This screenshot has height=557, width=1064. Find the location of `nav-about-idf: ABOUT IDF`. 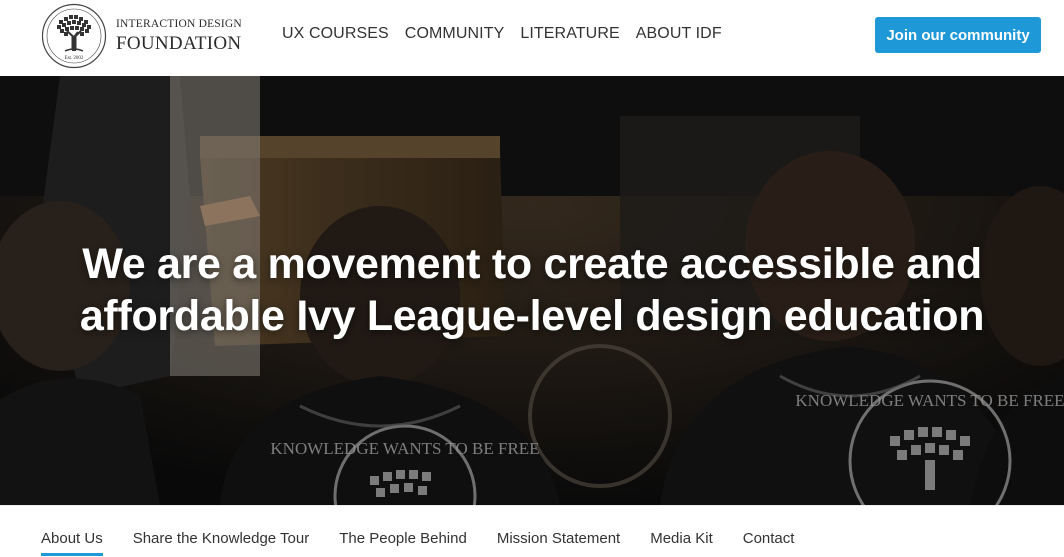

nav-about-idf: ABOUT IDF is located at coordinates (679, 34).